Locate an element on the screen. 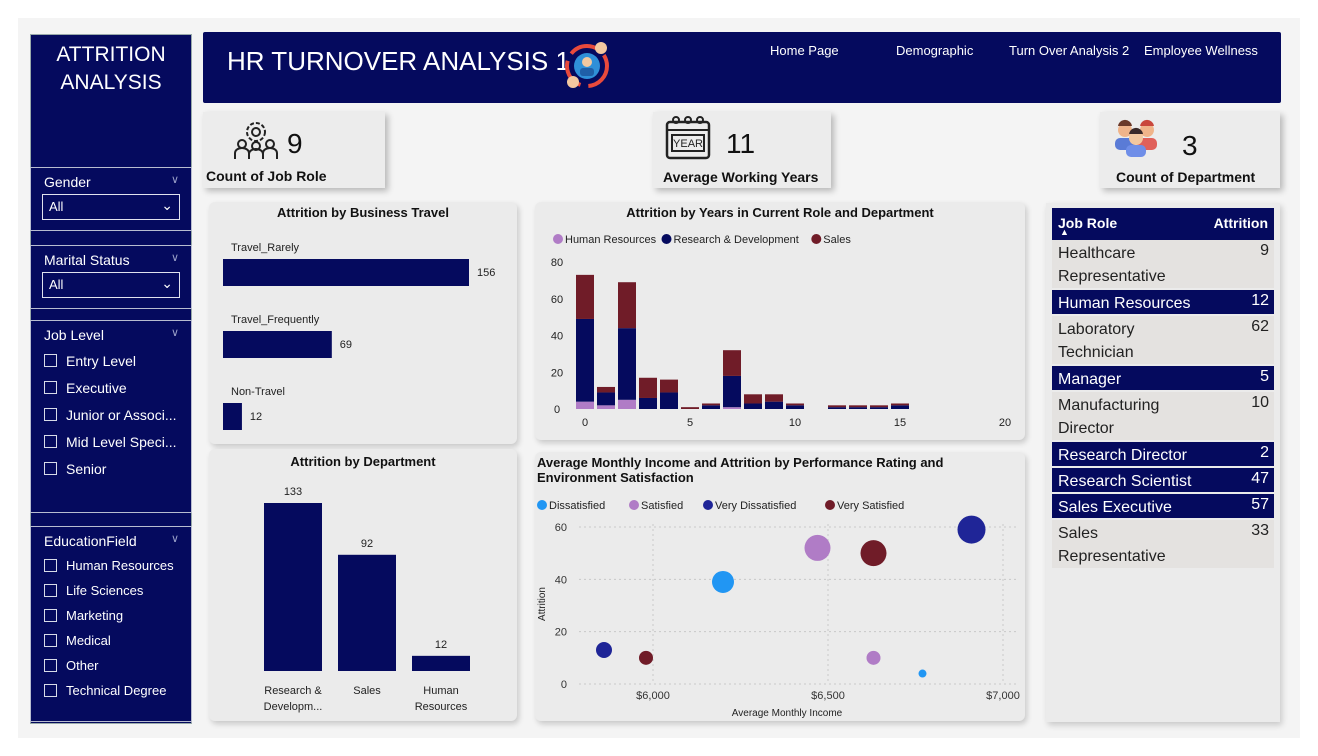 The height and width of the screenshot is (756, 1318). y-tick-label: 0 is located at coordinates (564, 685).